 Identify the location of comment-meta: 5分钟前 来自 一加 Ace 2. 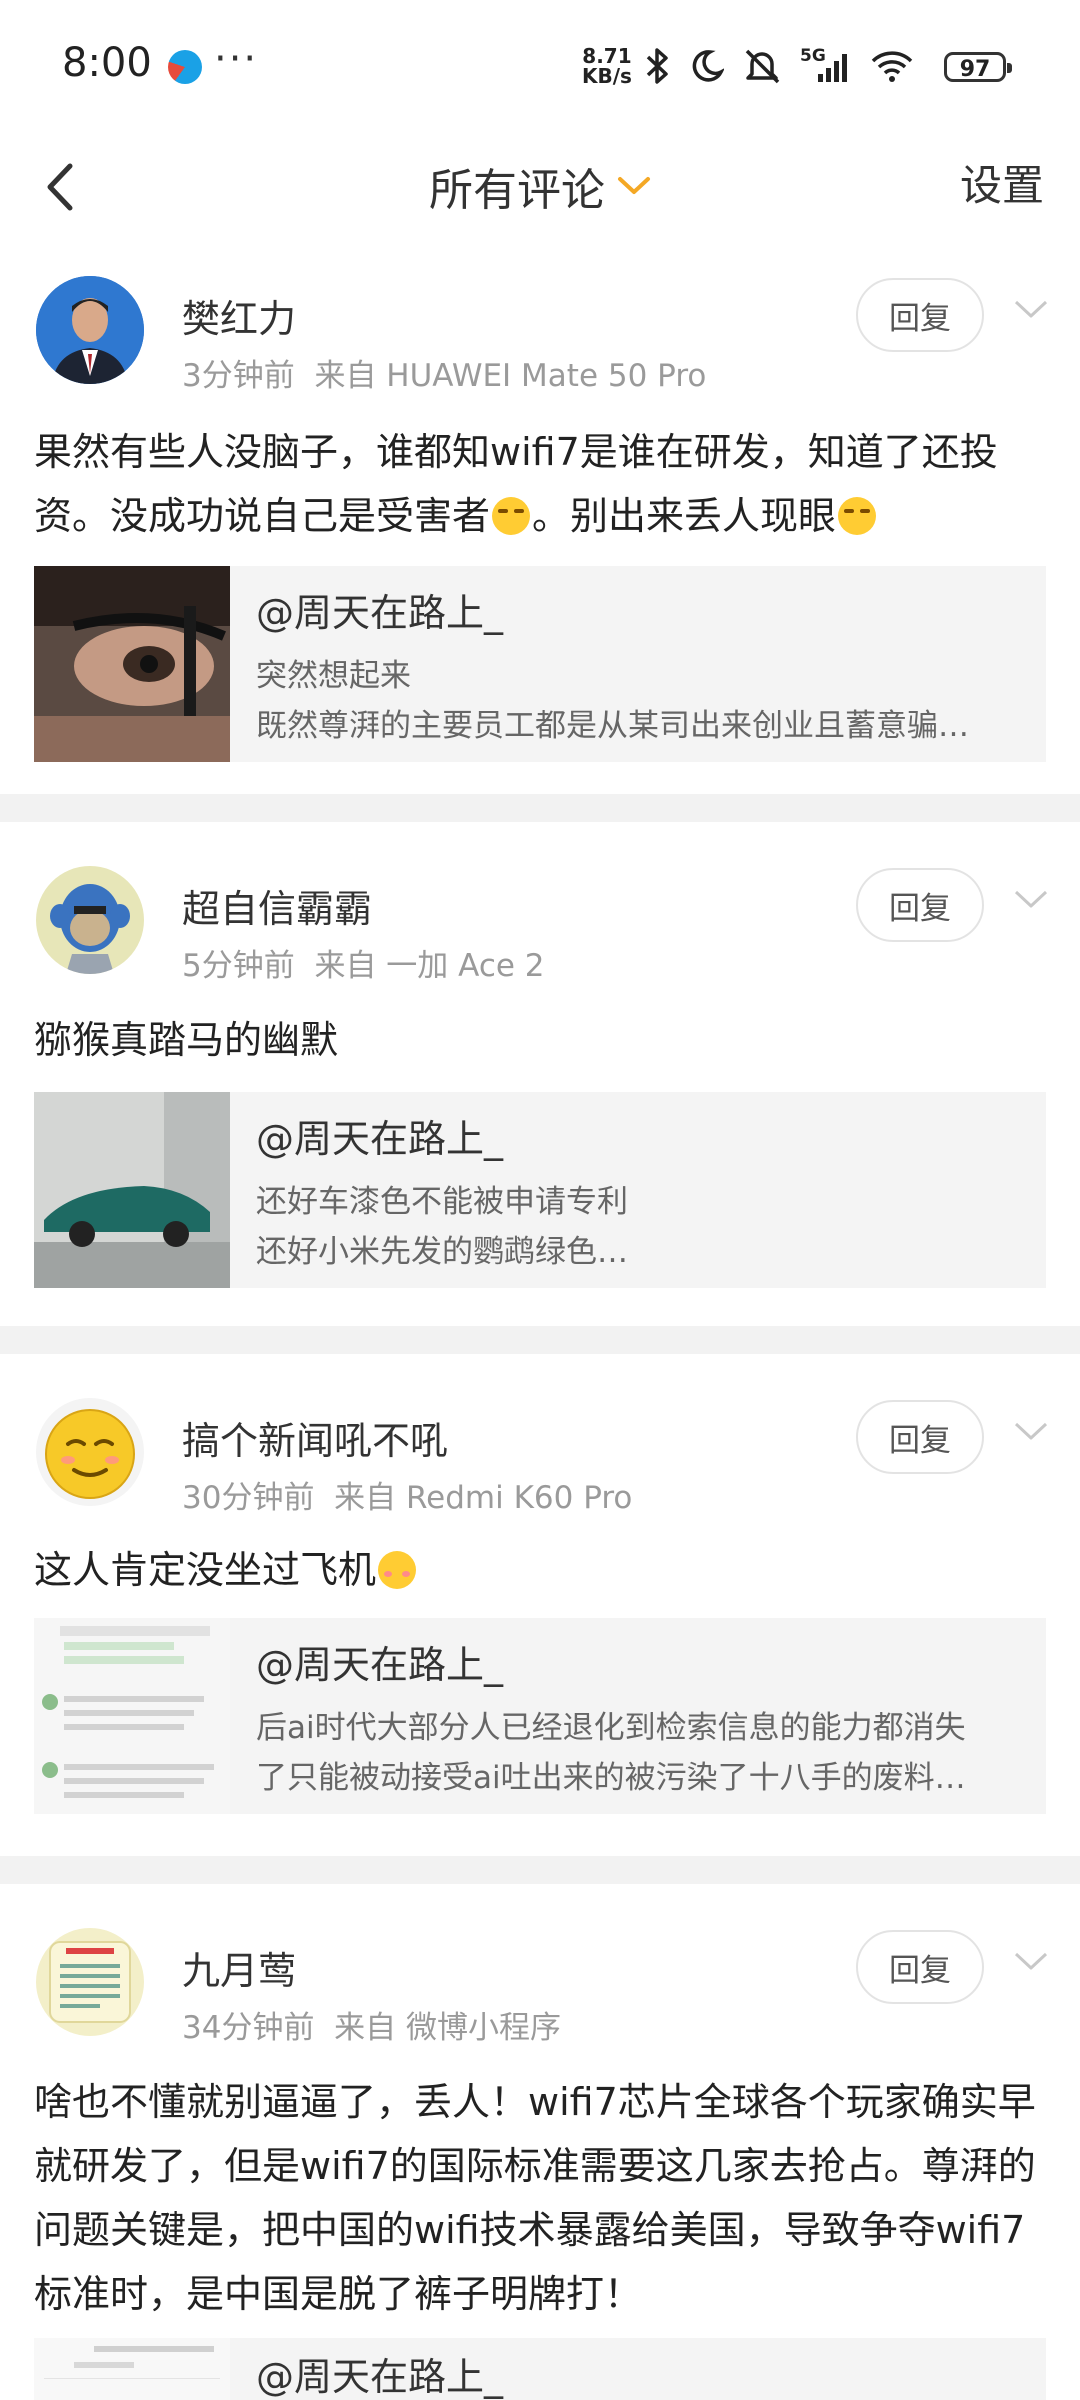
(363, 962).